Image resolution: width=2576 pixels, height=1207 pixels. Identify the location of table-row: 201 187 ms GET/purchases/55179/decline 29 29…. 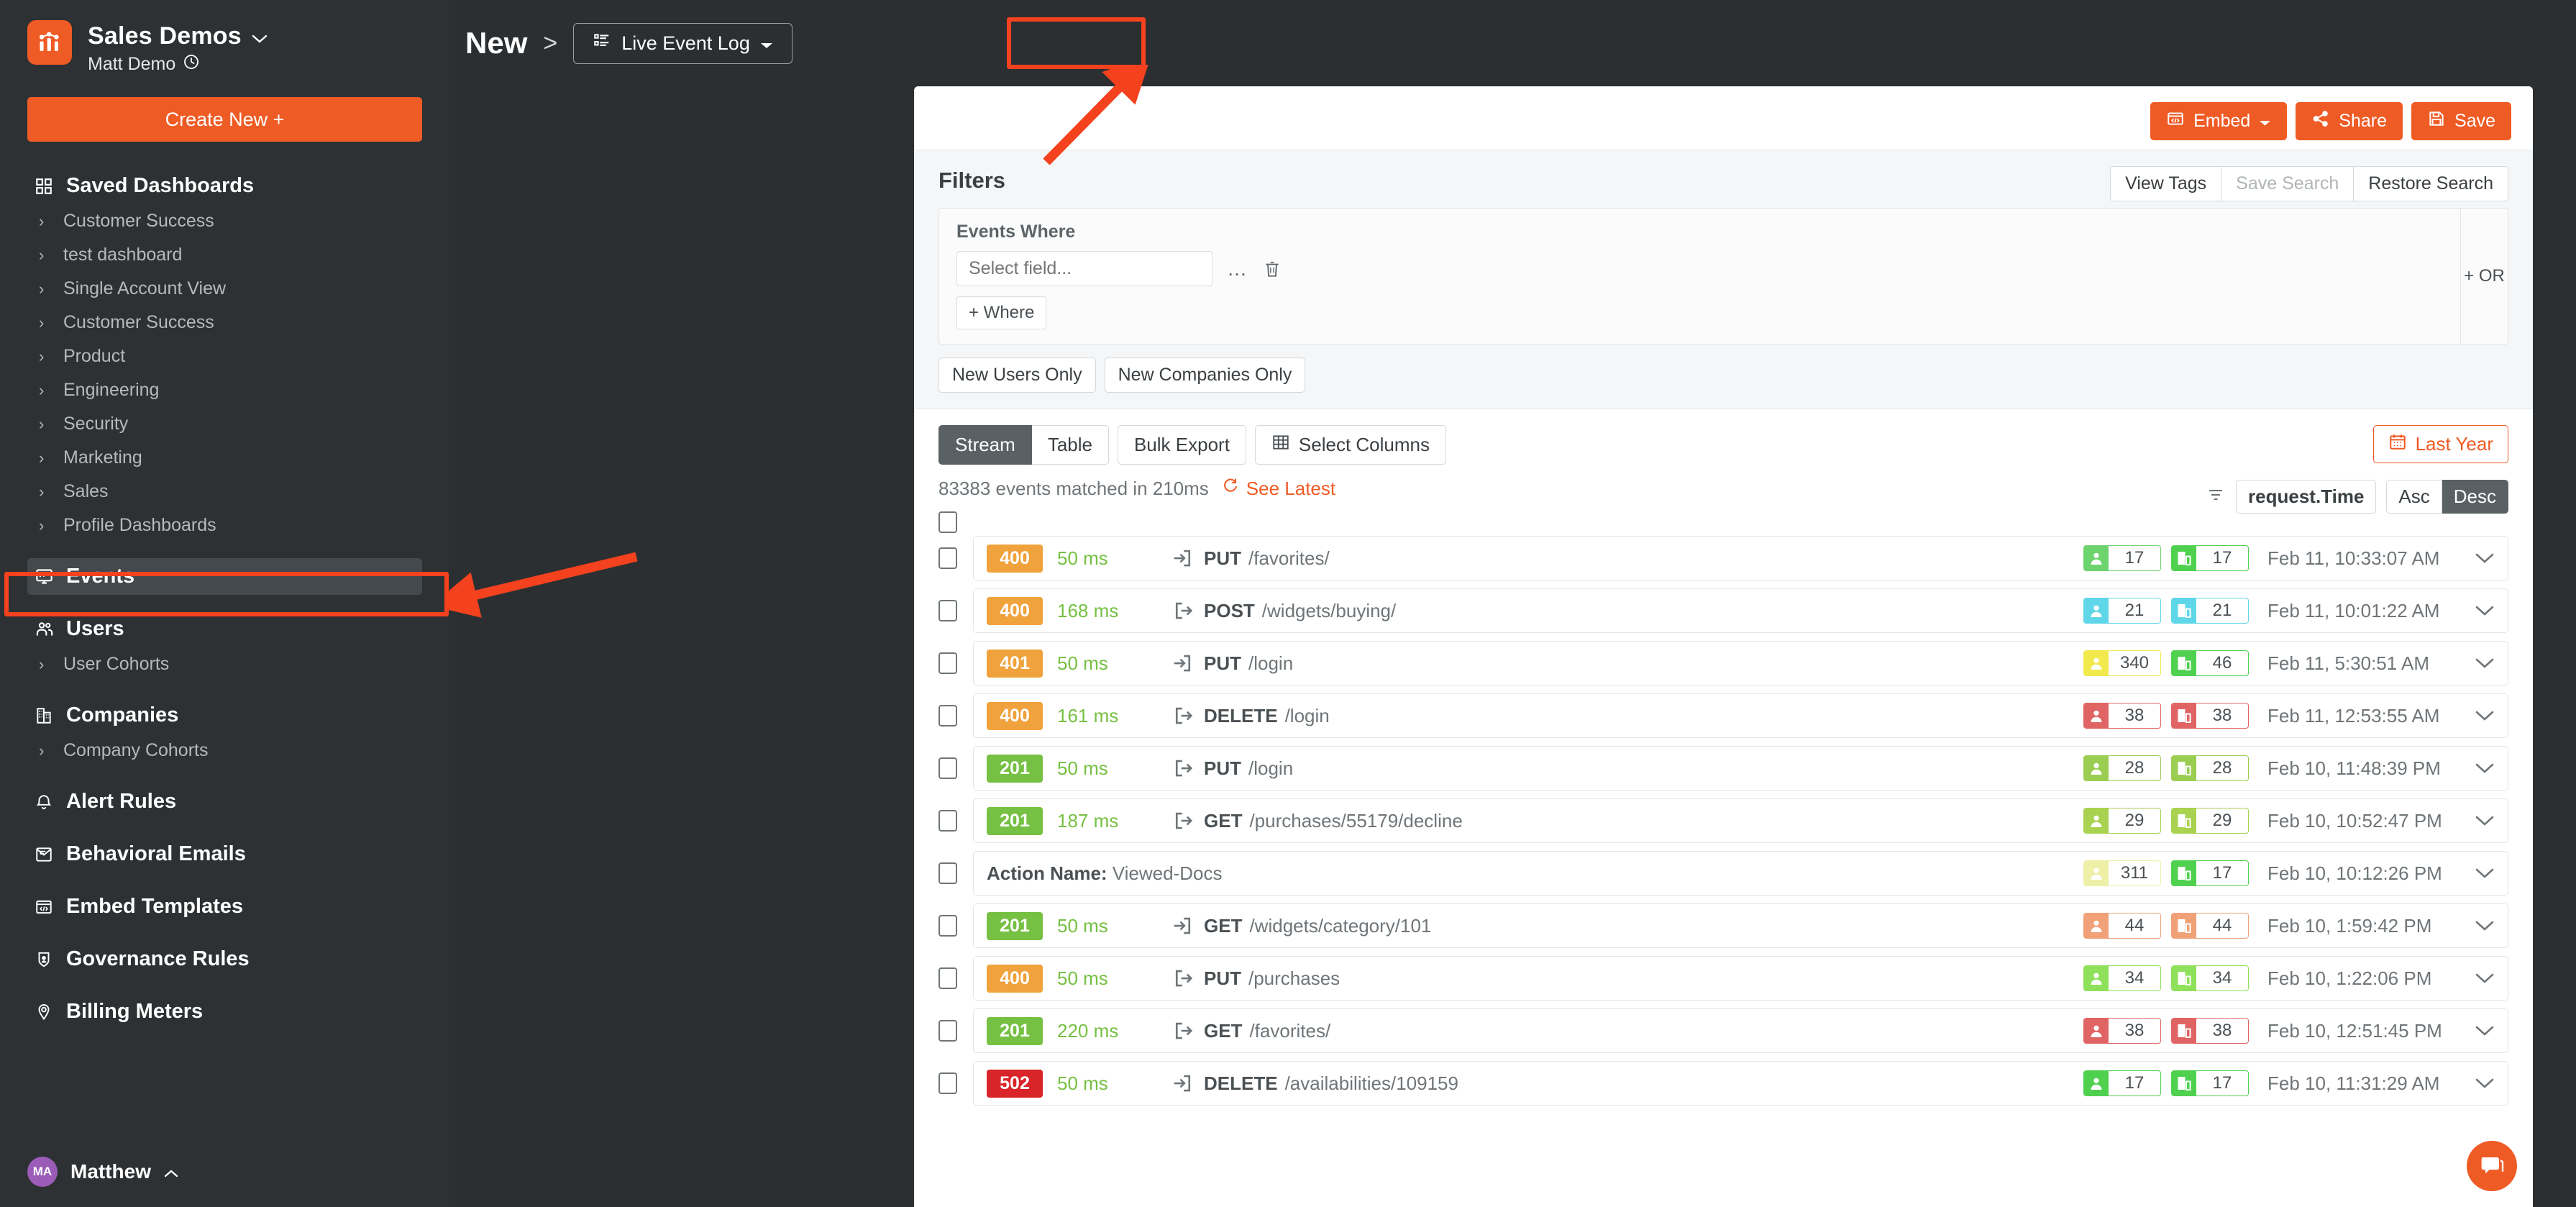
(1723, 821).